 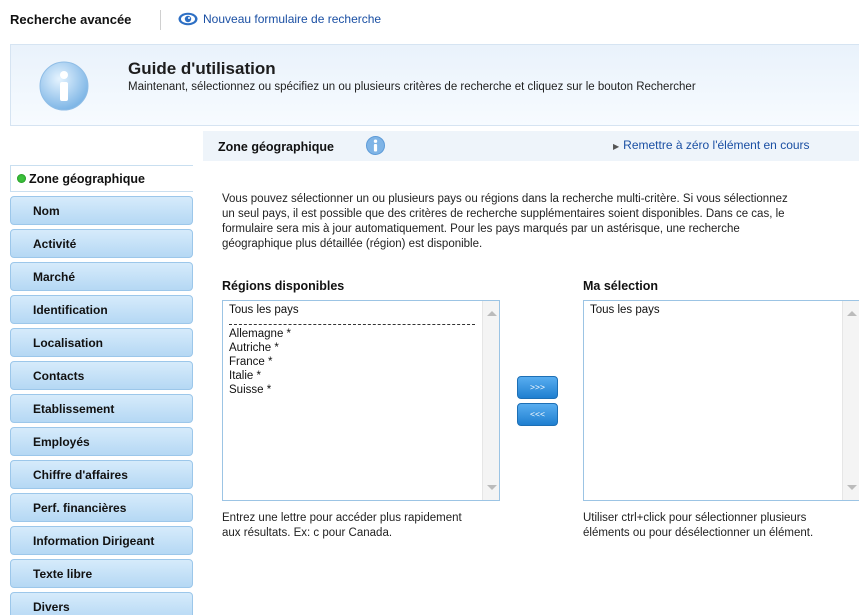 I want to click on list-item: Italie *, so click(x=352, y=376).